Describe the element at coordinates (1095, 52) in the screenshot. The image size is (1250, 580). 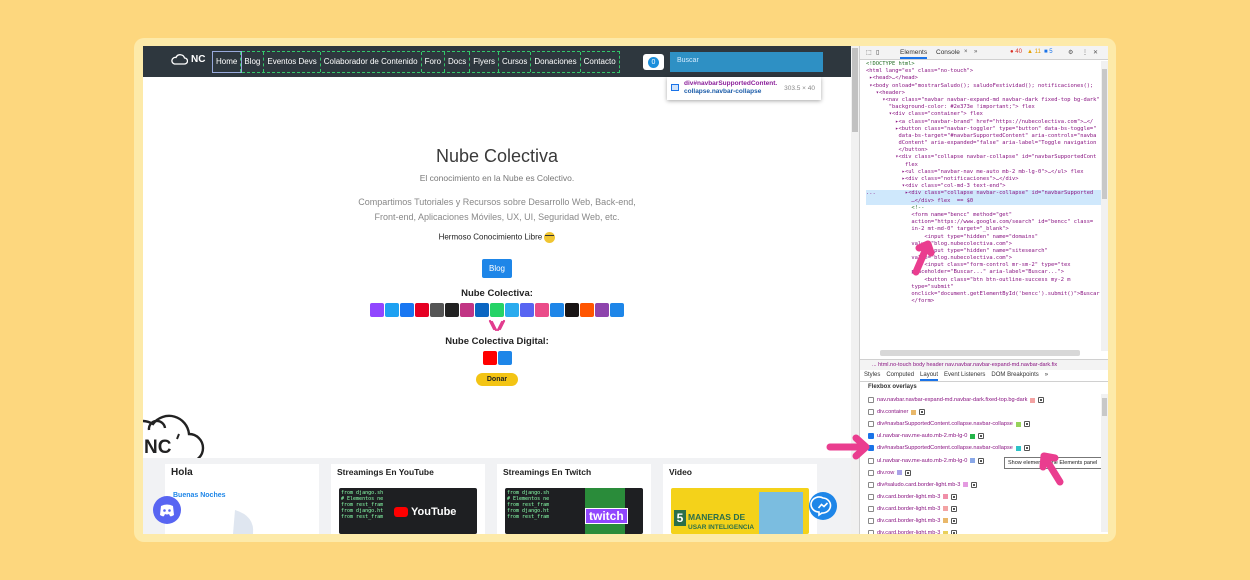
I see `close-devtools-icon: ✕` at that location.